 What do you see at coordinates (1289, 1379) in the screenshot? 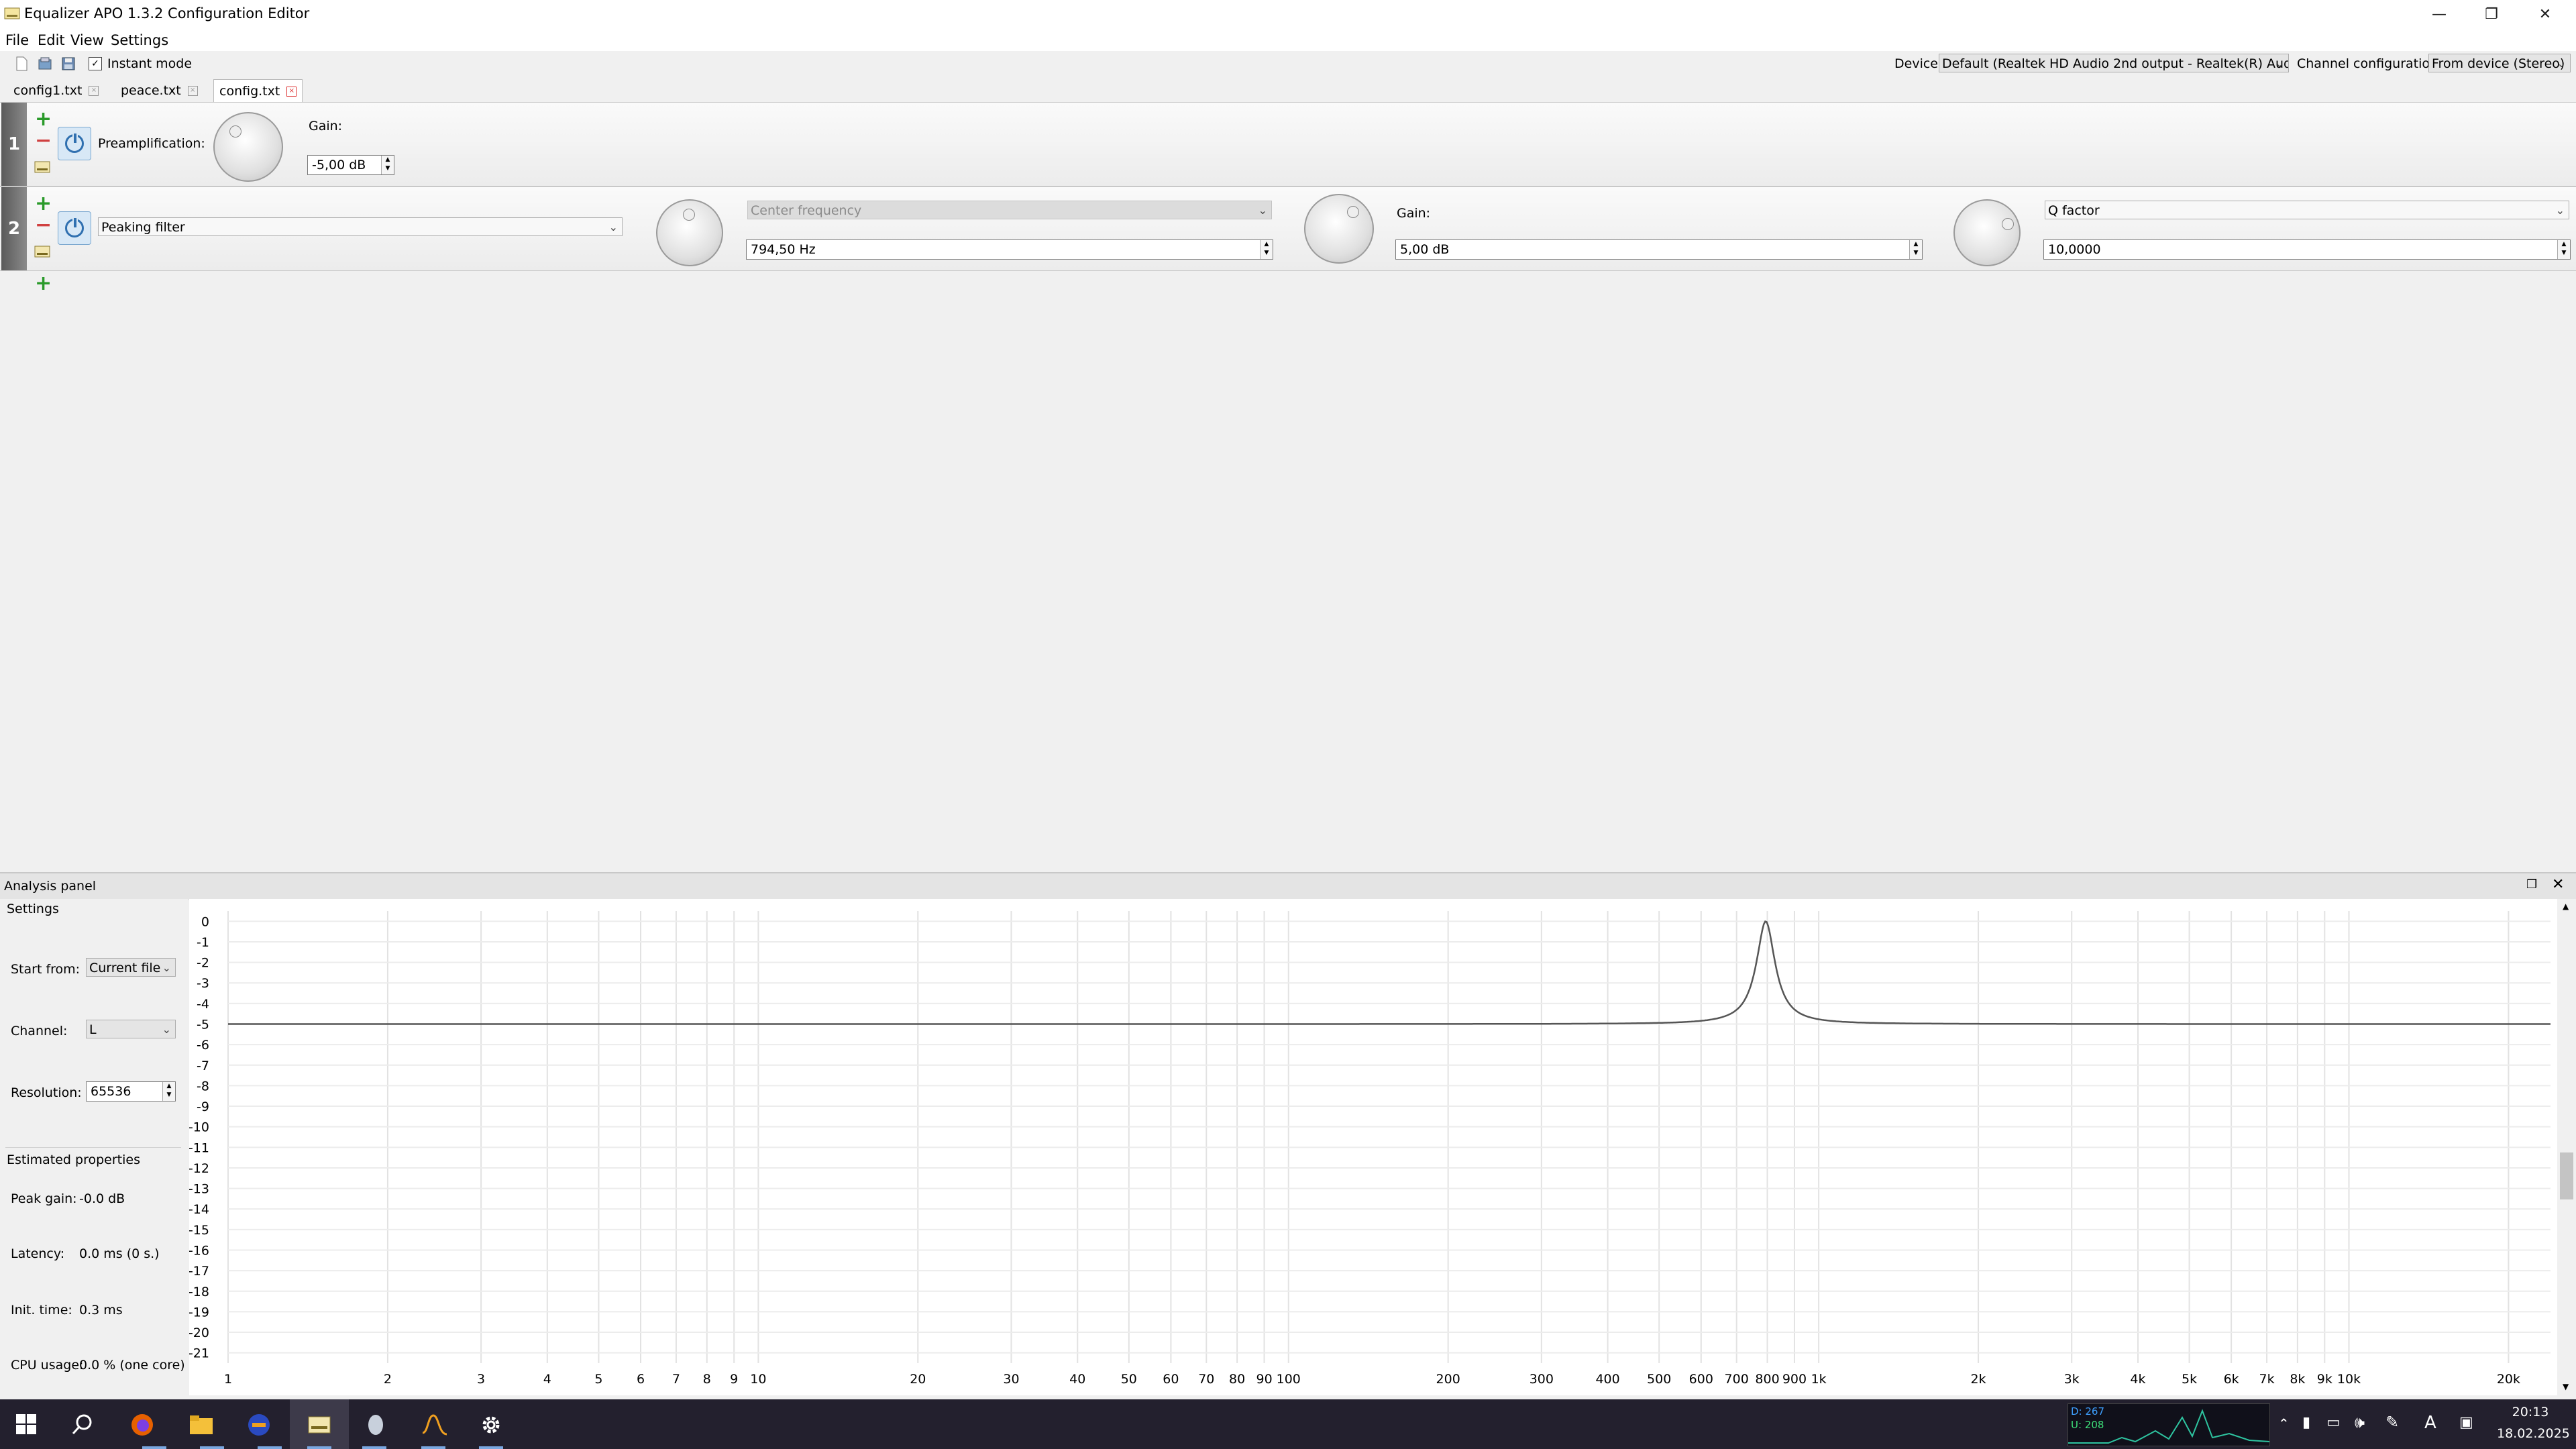
I see `x-tick-label: 100` at bounding box center [1289, 1379].